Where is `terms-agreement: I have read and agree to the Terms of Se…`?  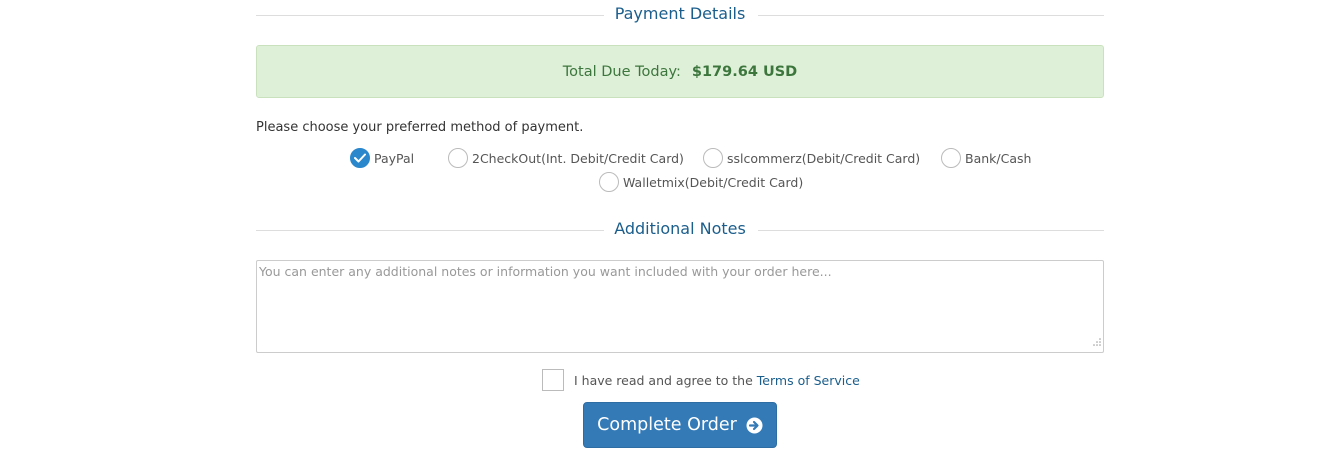 terms-agreement: I have read and agree to the Terms of Se… is located at coordinates (701, 380).